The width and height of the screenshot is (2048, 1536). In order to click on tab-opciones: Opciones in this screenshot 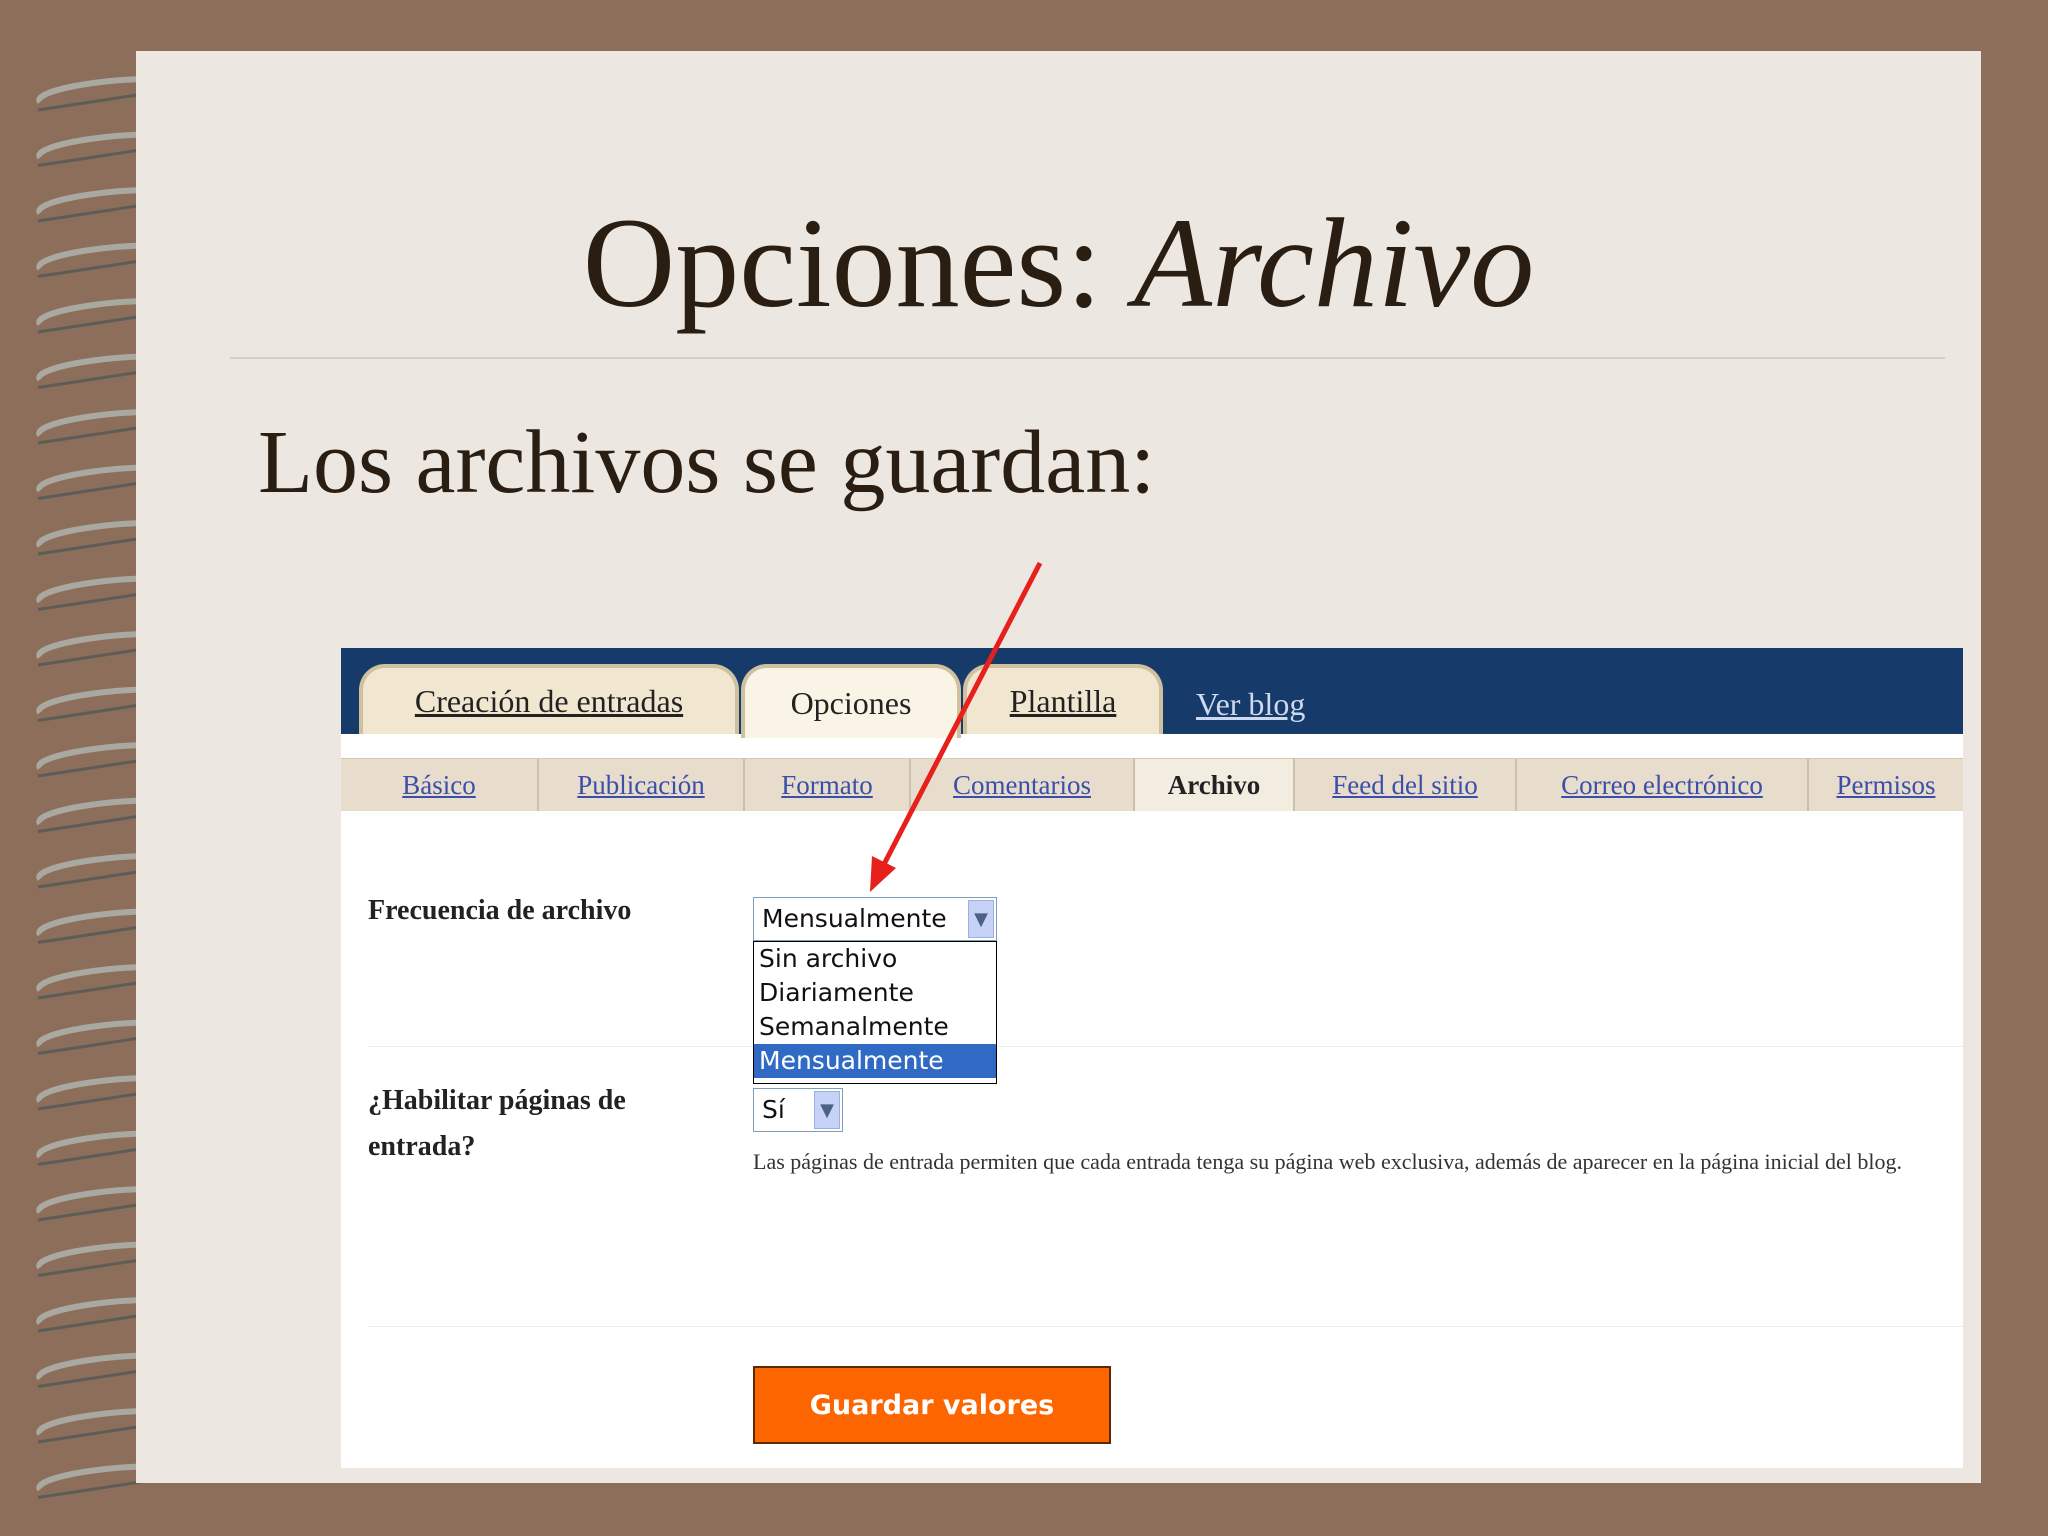, I will do `click(851, 701)`.